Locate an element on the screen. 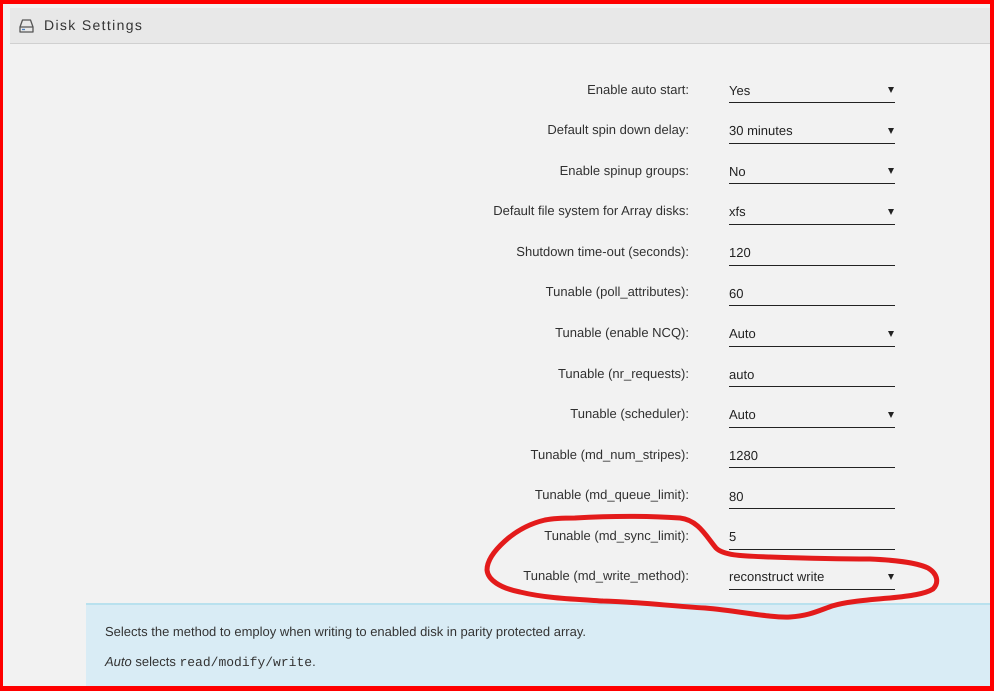 This screenshot has width=994, height=691. field-label: Tunable (md_queue_limit): is located at coordinates (611, 495).